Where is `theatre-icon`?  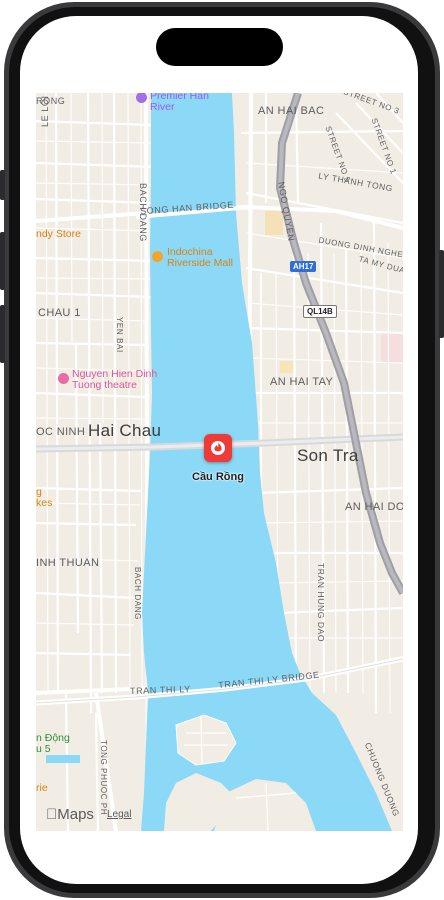 theatre-icon is located at coordinates (63, 378).